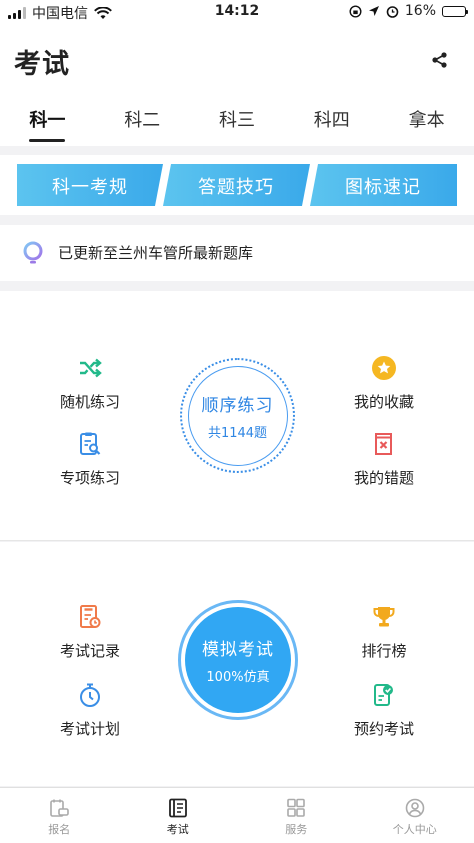 The image size is (474, 843). Describe the element at coordinates (383, 402) in the screenshot. I see `favorites-label: 我的收藏` at that location.